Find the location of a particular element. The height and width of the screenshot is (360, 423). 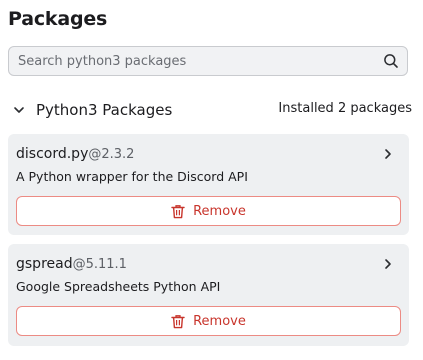

package-name-version: discord.py@2.3.2 is located at coordinates (75, 154).